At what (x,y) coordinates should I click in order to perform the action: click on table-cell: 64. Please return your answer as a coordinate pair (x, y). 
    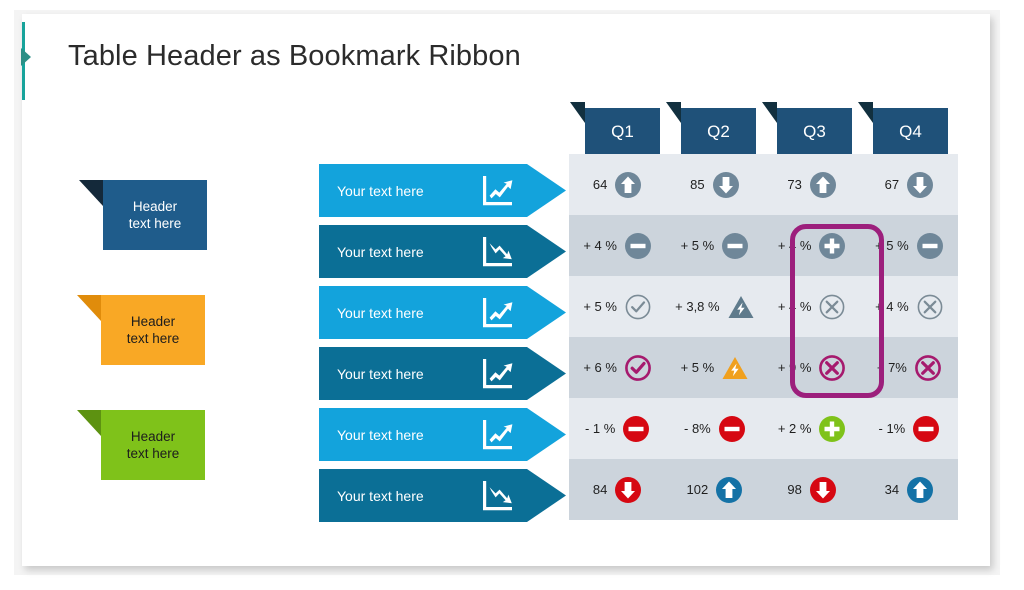
    Looking at the image, I should click on (617, 184).